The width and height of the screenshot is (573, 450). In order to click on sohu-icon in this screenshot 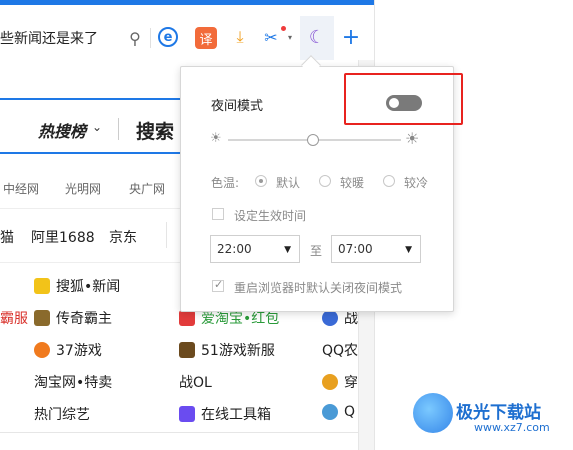, I will do `click(42, 286)`.